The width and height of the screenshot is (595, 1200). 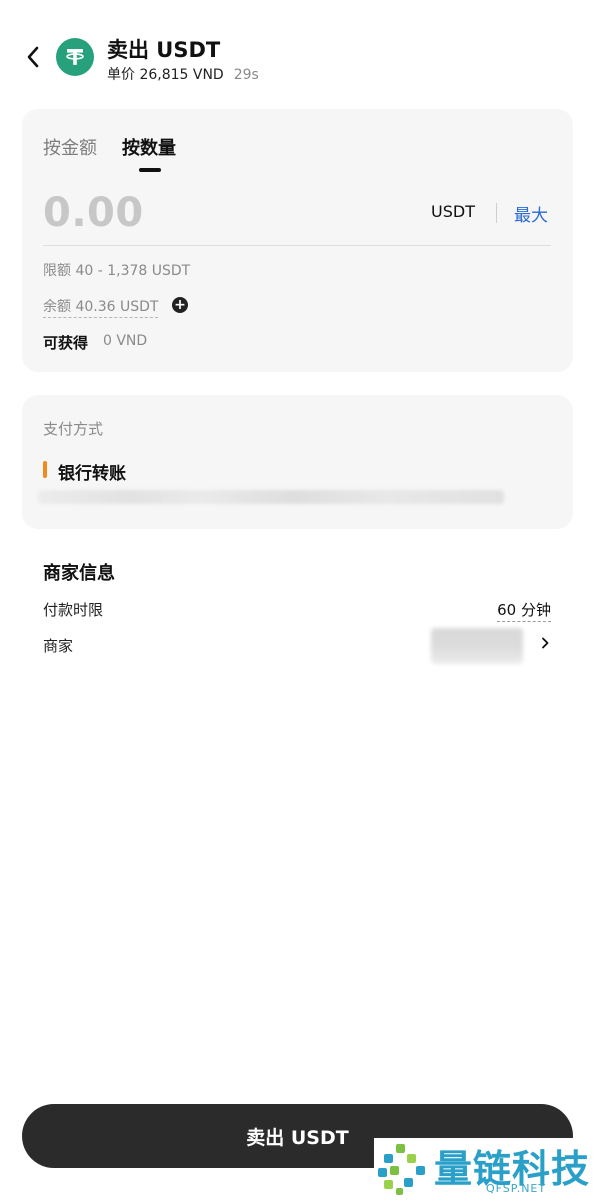 What do you see at coordinates (165, 75) in the screenshot?
I see `unit-price-text: 单价 26,815 VND` at bounding box center [165, 75].